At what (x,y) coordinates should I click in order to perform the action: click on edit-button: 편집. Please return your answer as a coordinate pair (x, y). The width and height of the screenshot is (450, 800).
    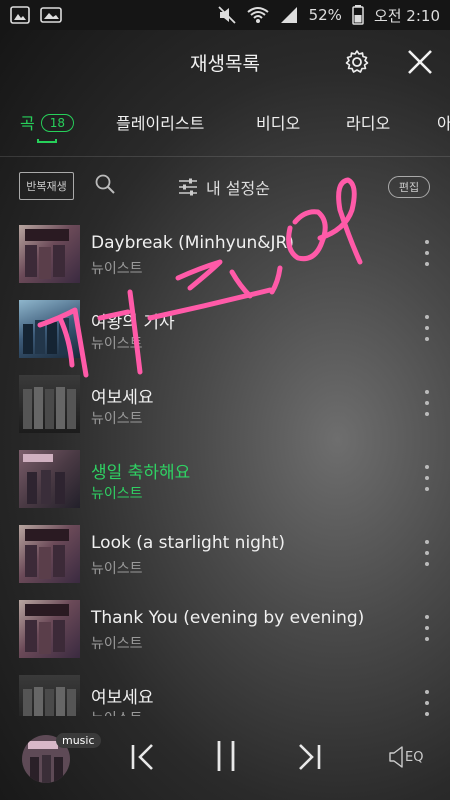
    Looking at the image, I should click on (409, 187).